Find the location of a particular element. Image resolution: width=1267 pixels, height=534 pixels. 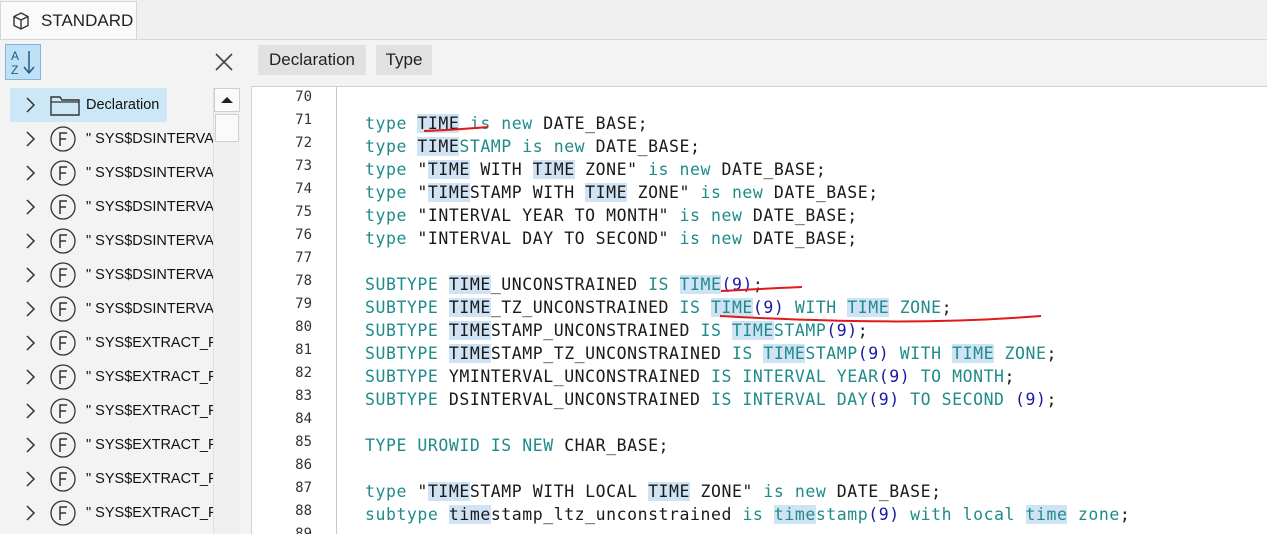

filter-declaration-button: Declaration is located at coordinates (312, 60).